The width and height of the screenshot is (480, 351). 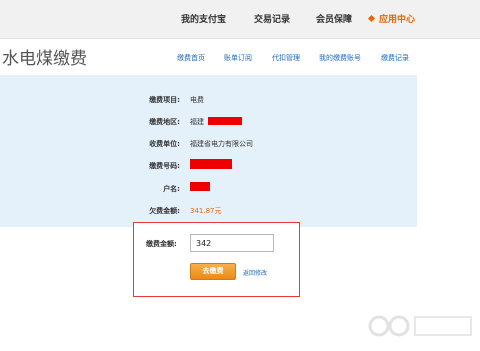 I want to click on back-to-edit-link: 返回修改, so click(x=255, y=272).